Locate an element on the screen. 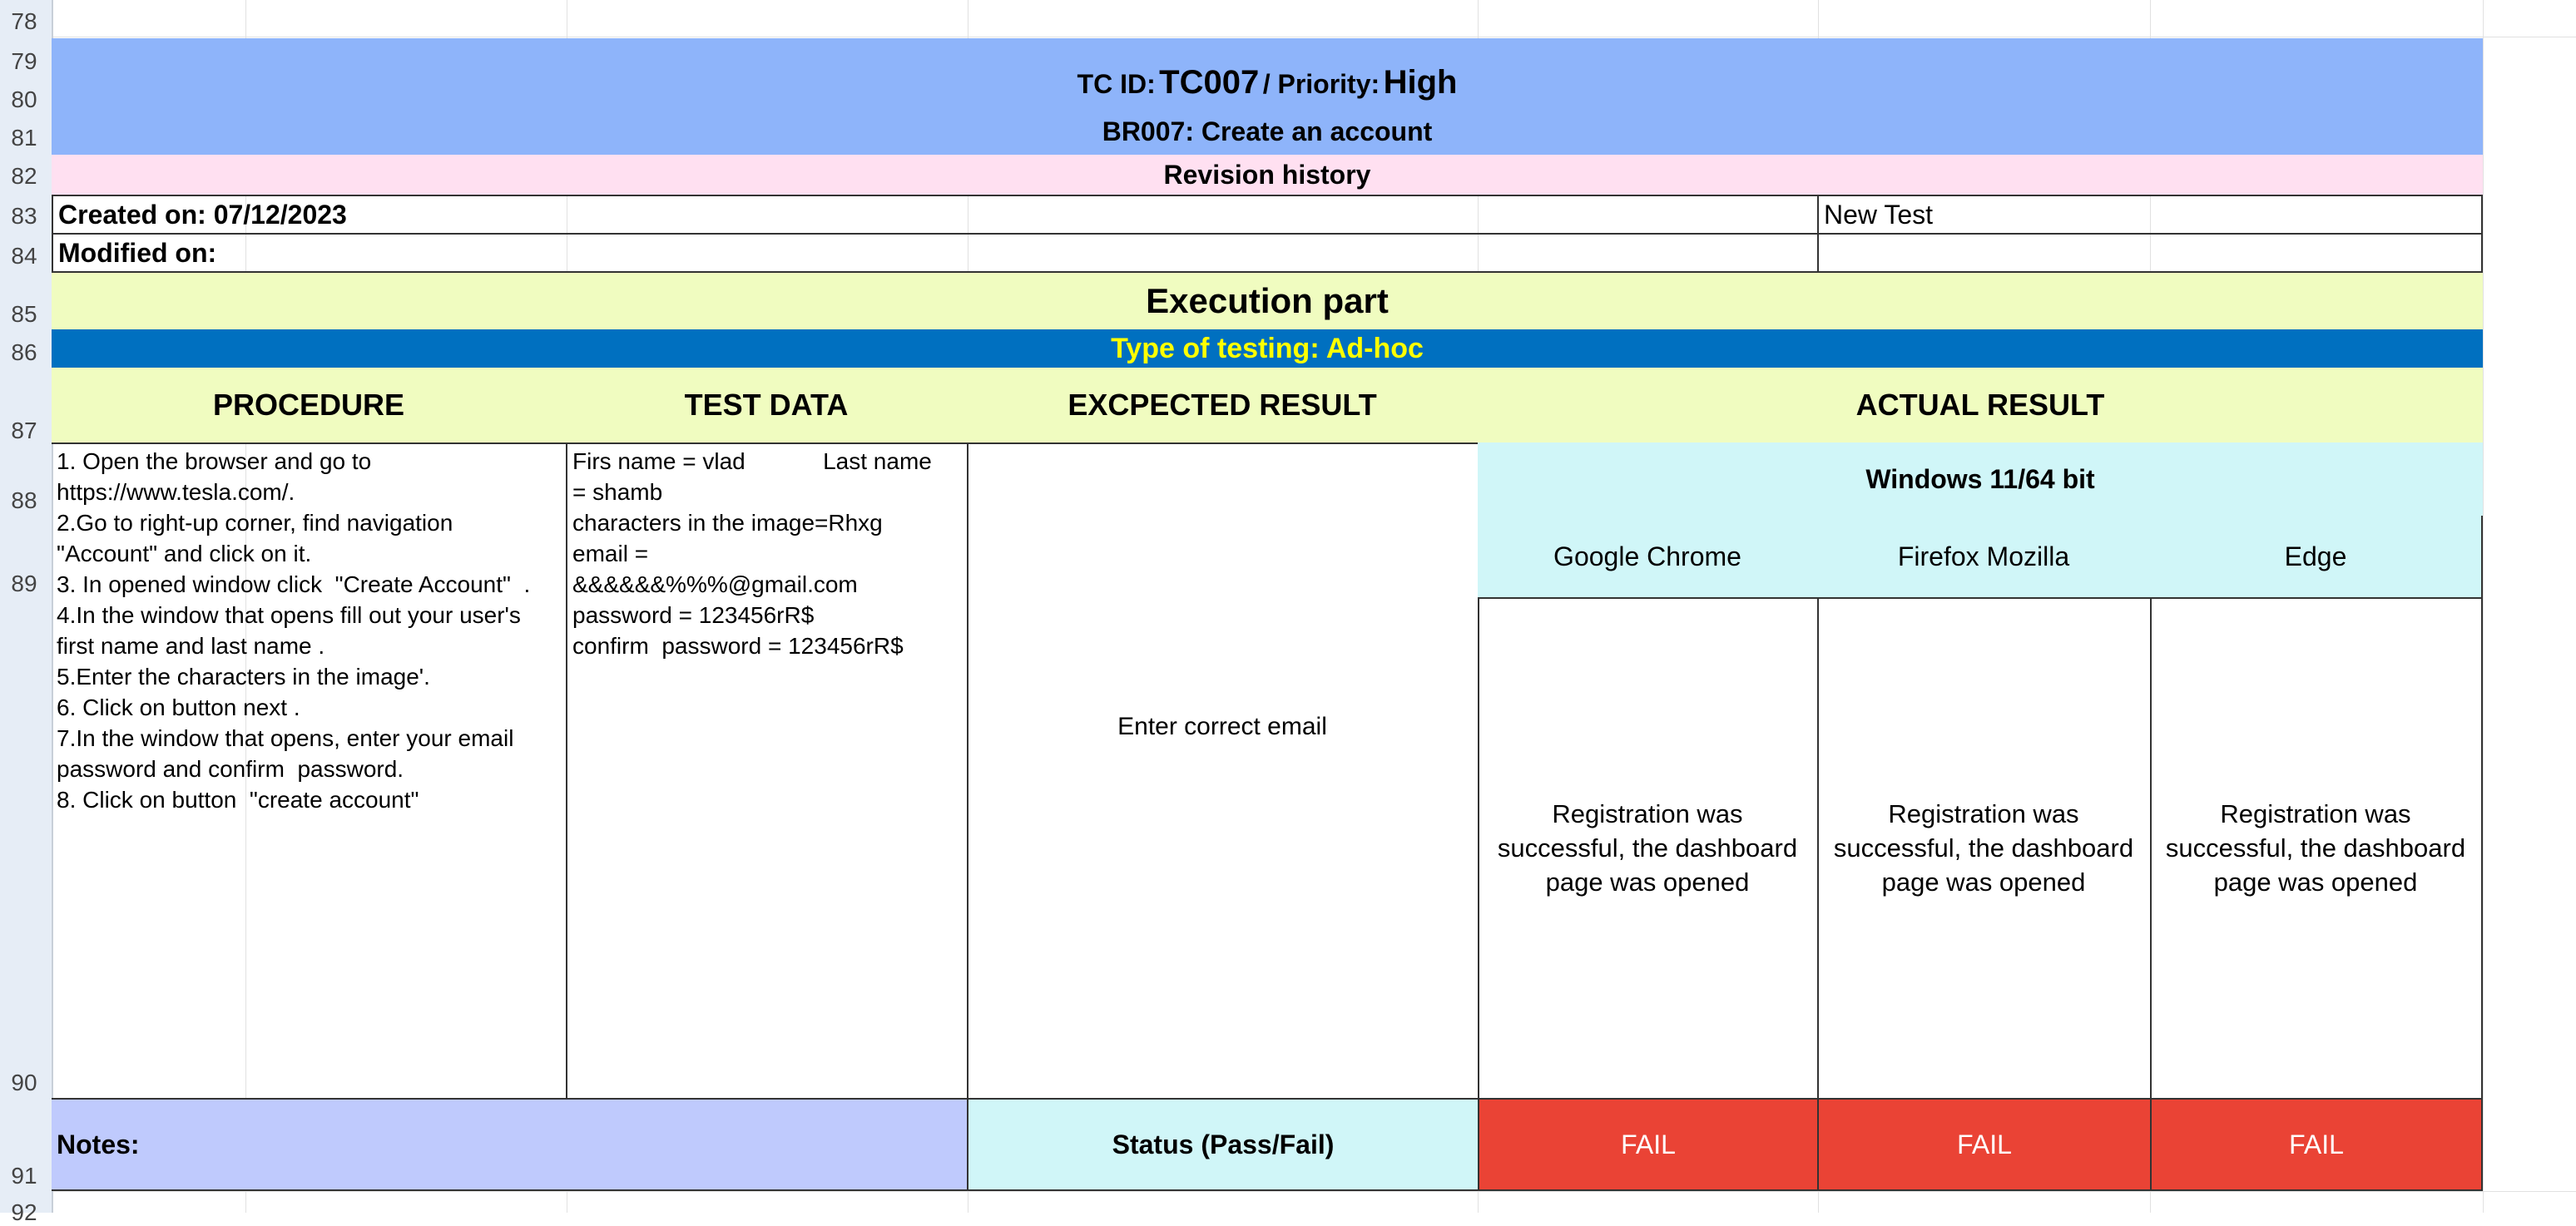 This screenshot has width=2576, height=1226. browser-edge-cell: Edge is located at coordinates (2316, 557).